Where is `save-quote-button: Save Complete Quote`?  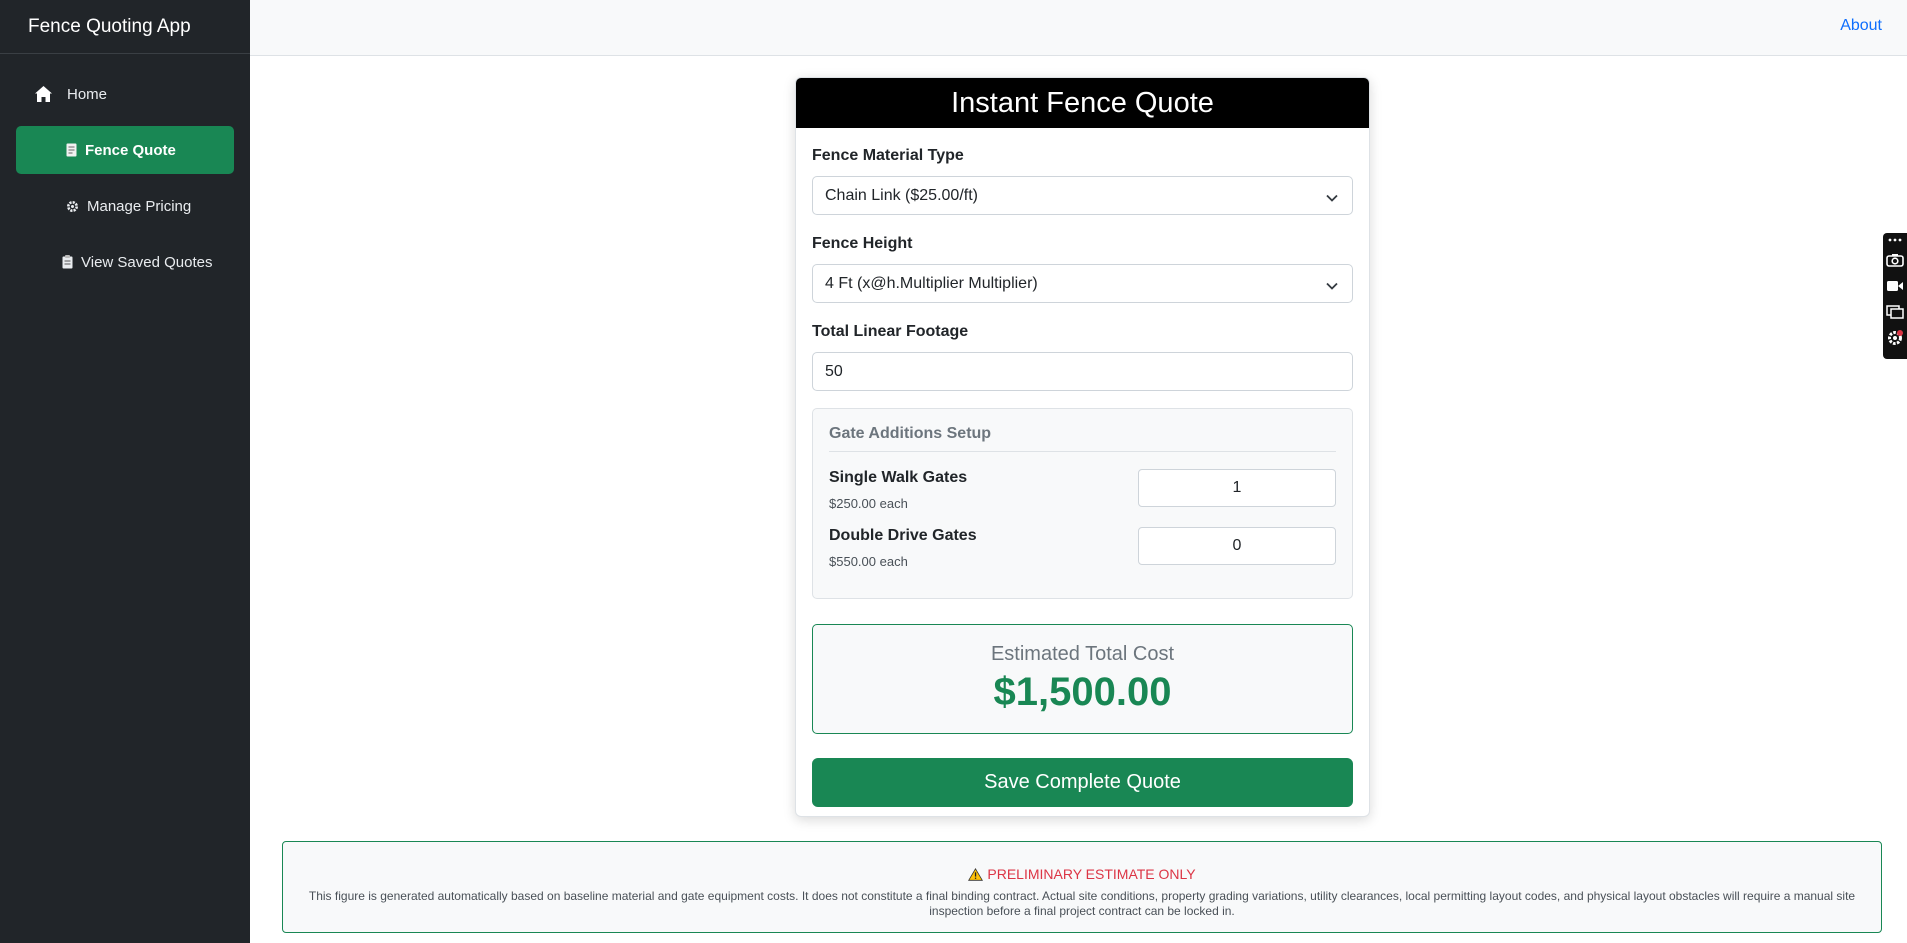 save-quote-button: Save Complete Quote is located at coordinates (1082, 782).